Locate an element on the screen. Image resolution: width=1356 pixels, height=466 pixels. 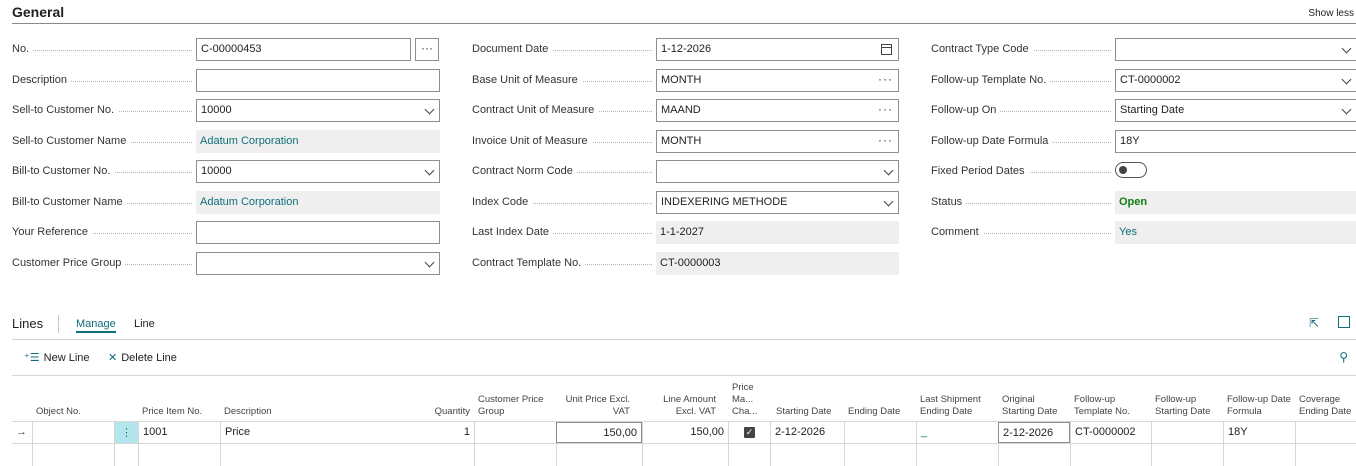
cell-quantity: 1 is located at coordinates (432, 432).